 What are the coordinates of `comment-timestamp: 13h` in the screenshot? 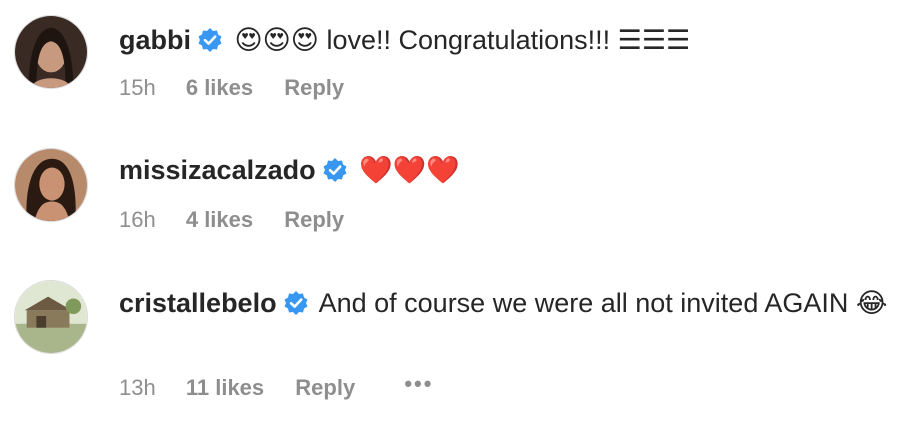 It's located at (137, 387).